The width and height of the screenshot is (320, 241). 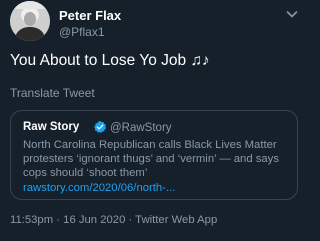 I want to click on verified-badge-icon, so click(x=100, y=126).